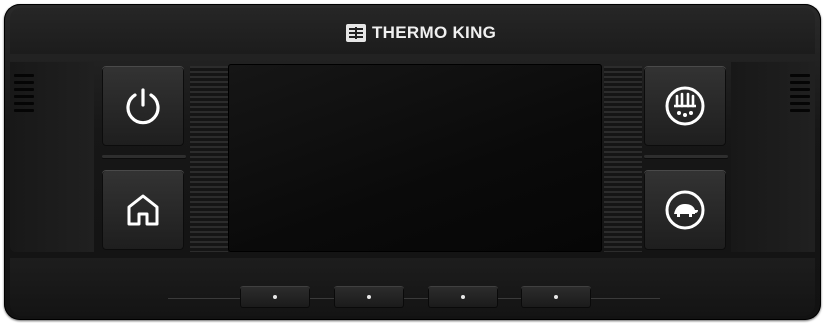 The height and width of the screenshot is (323, 825). I want to click on right-vent, so click(800, 93).